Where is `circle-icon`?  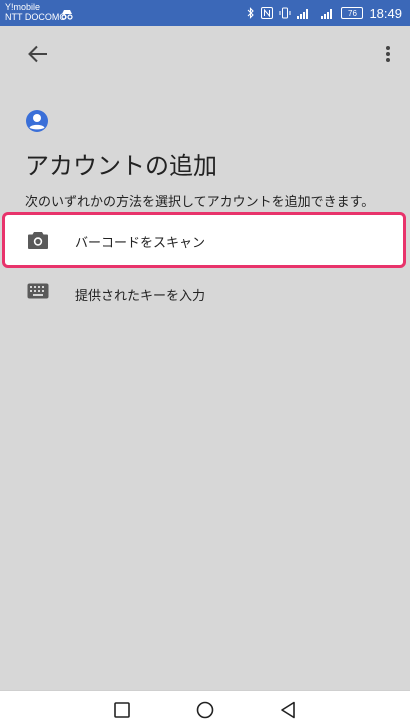
circle-icon is located at coordinates (205, 710).